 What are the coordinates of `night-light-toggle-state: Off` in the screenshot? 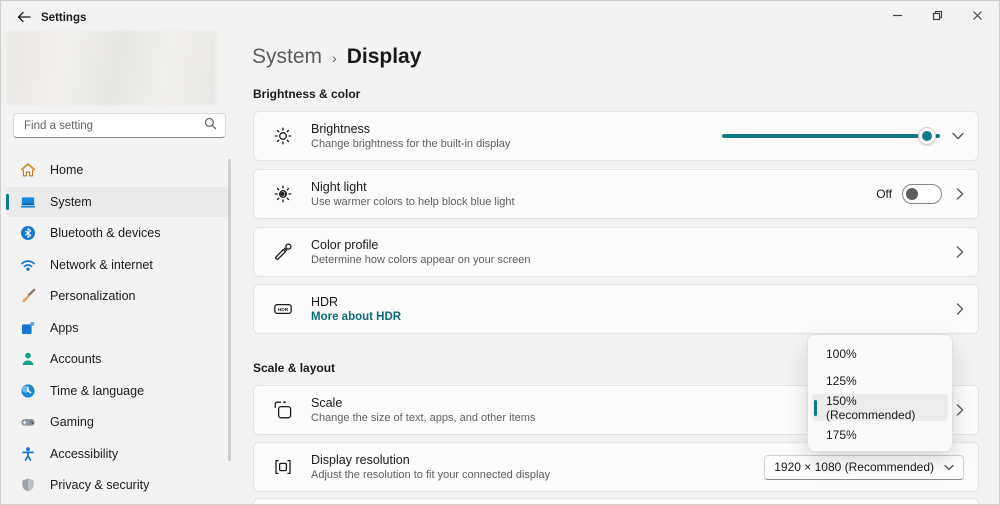 It's located at (884, 194).